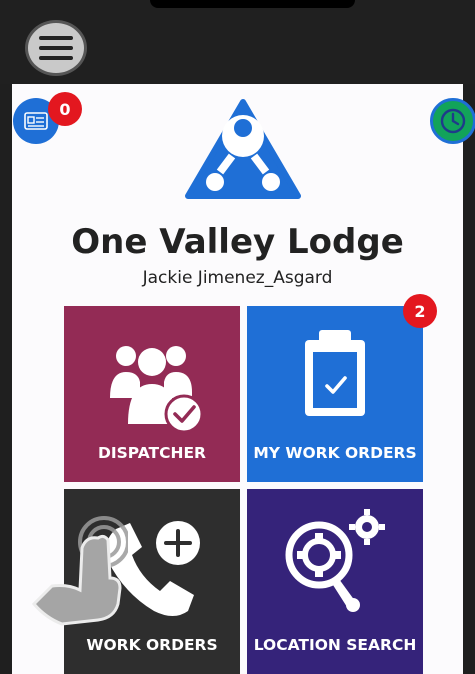  I want to click on dispatcher-tile: DISPATCHER, so click(152, 394).